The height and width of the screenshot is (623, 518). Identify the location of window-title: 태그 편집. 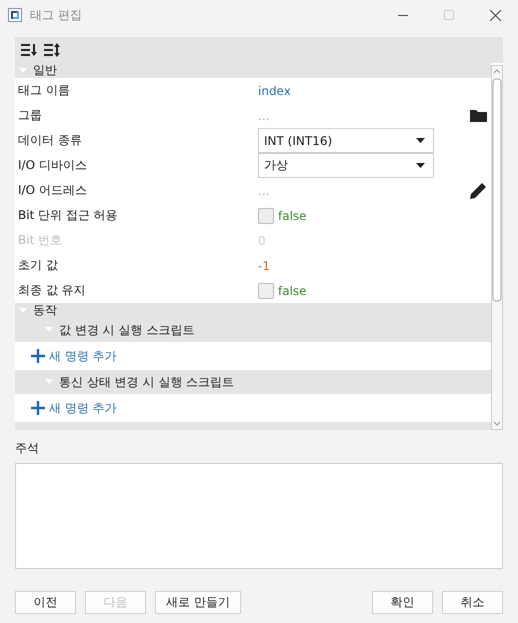
(56, 15).